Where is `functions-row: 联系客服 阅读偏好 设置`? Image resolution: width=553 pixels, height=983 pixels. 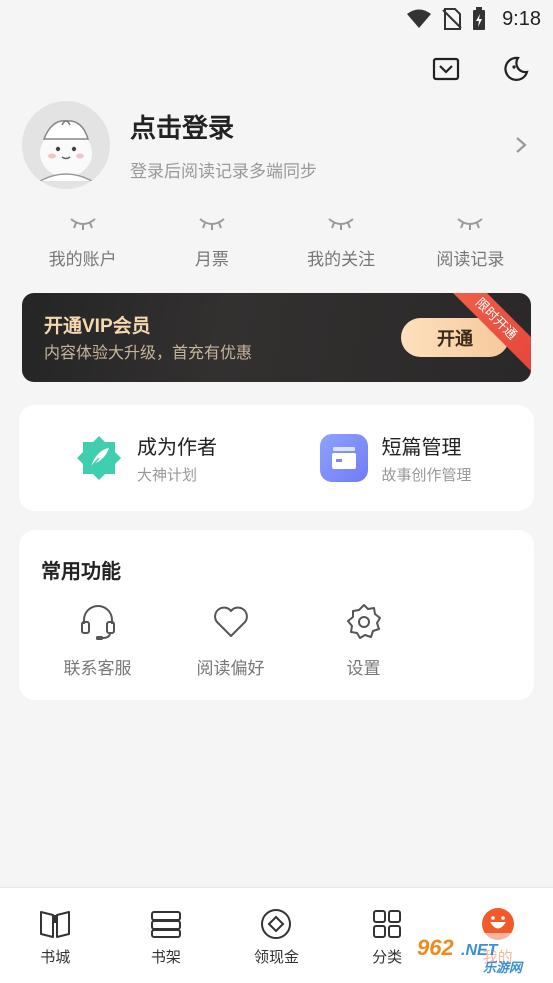
functions-row: 联系客服 阅读偏好 设置 is located at coordinates (224, 639).